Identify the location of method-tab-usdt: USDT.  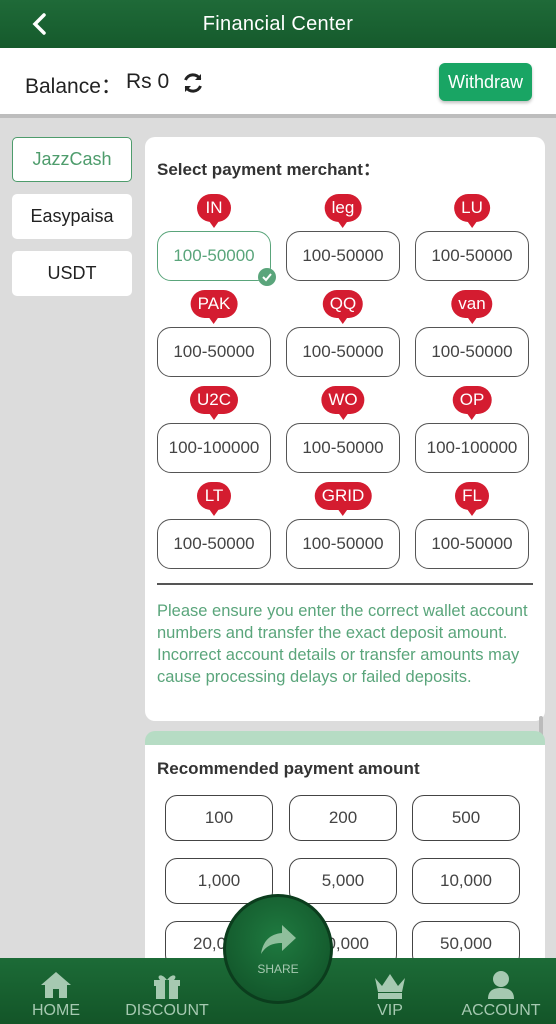
(72, 273).